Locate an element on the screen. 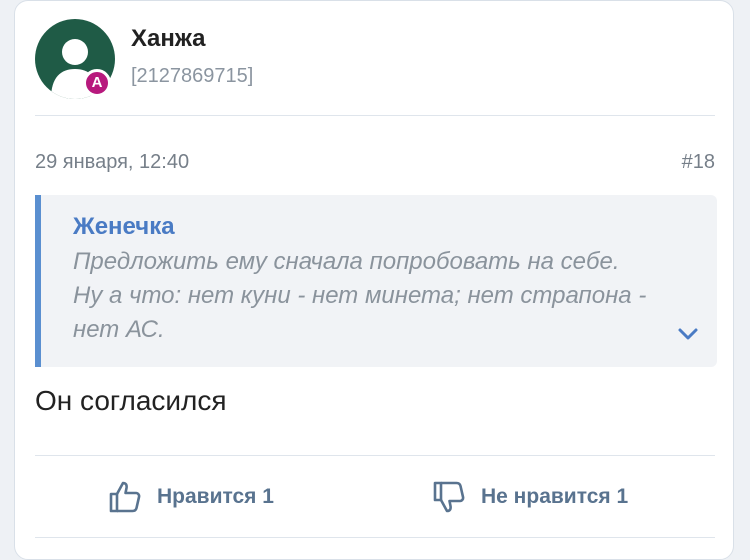  post-number: #18 is located at coordinates (698, 162).